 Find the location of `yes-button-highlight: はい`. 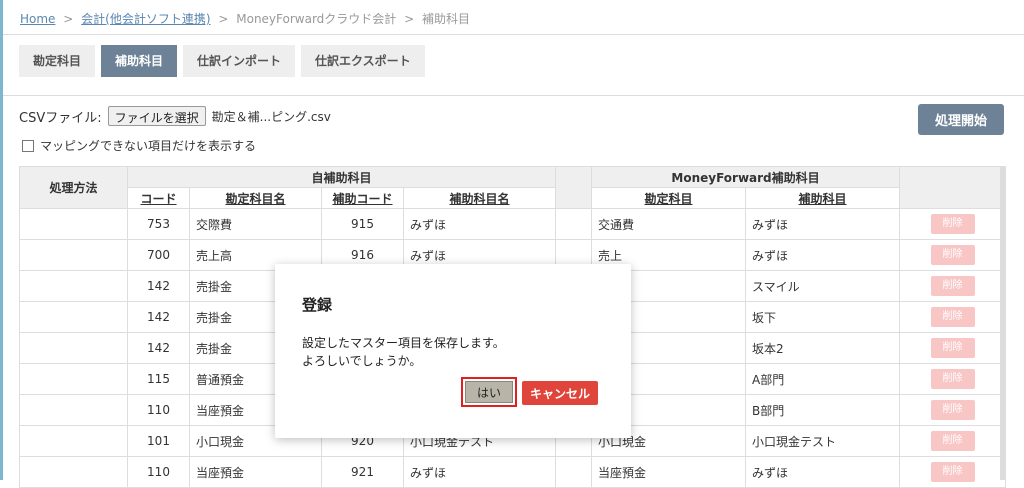

yes-button-highlight: はい is located at coordinates (489, 392).